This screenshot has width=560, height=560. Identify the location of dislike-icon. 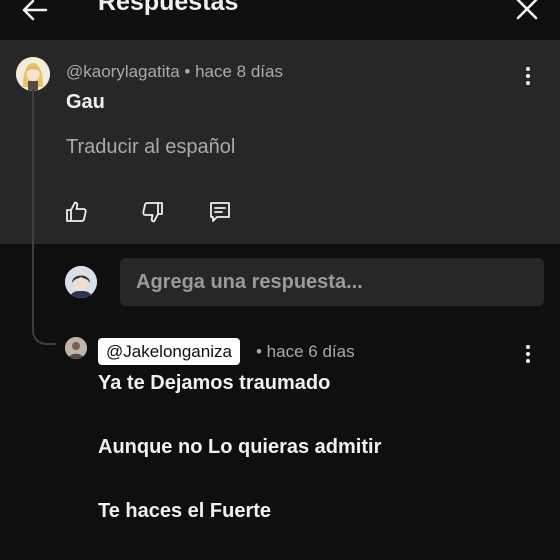
(152, 212).